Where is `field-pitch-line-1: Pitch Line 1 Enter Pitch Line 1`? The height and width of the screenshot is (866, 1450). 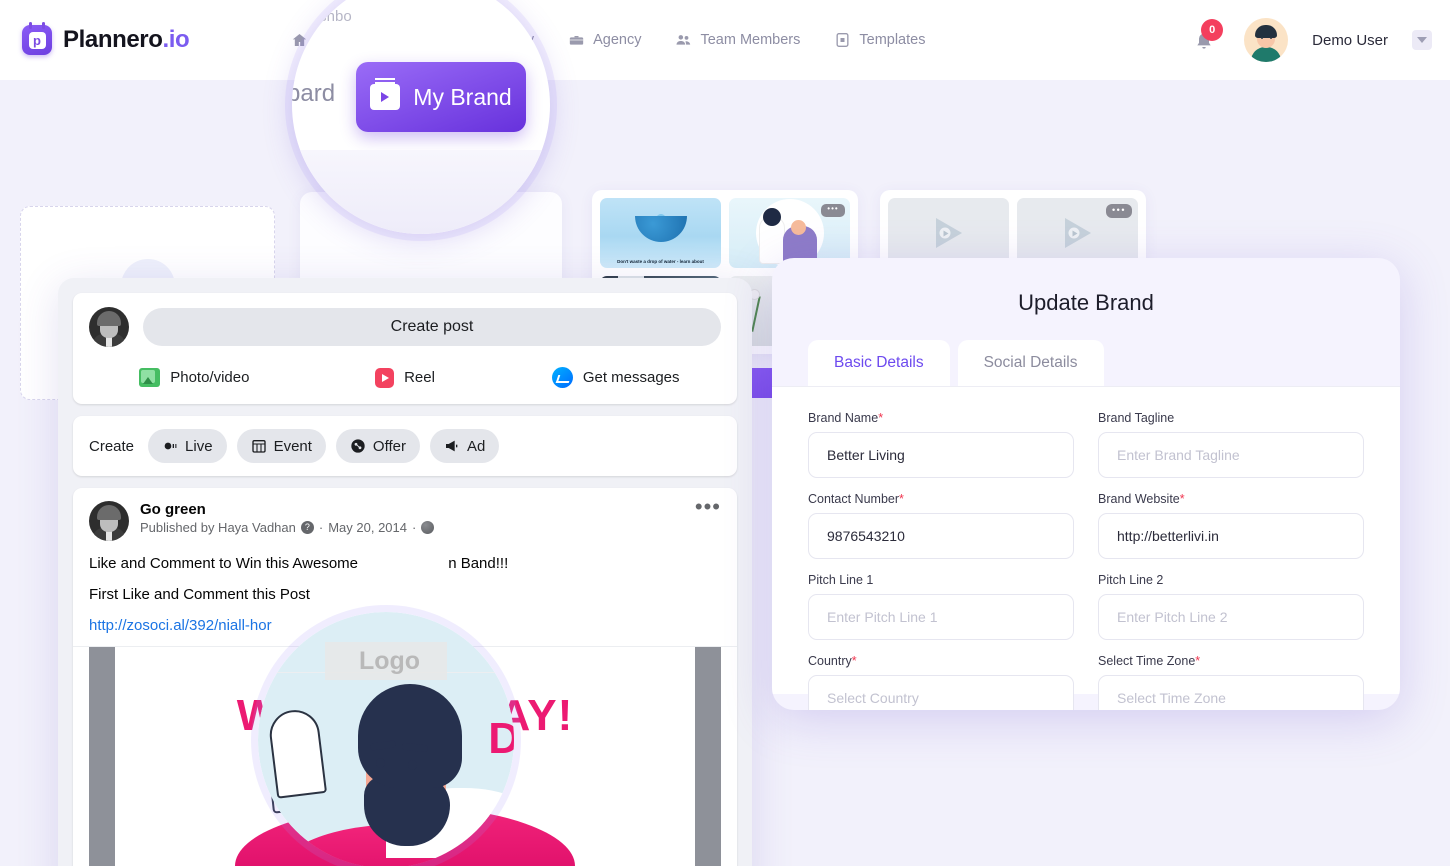
field-pitch-line-1: Pitch Line 1 Enter Pitch Line 1 is located at coordinates (941, 606).